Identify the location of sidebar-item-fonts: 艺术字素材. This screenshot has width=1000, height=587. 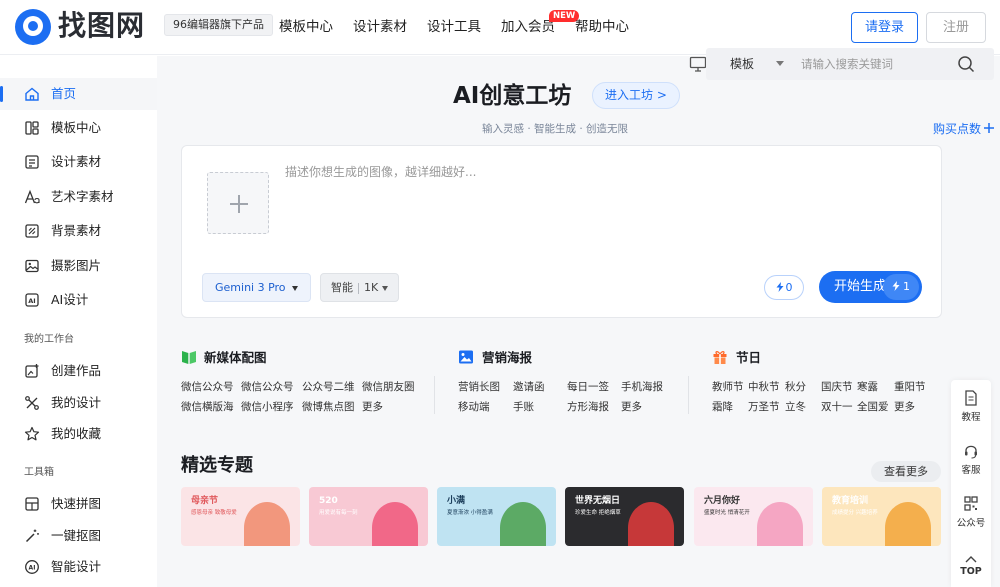
(78, 197).